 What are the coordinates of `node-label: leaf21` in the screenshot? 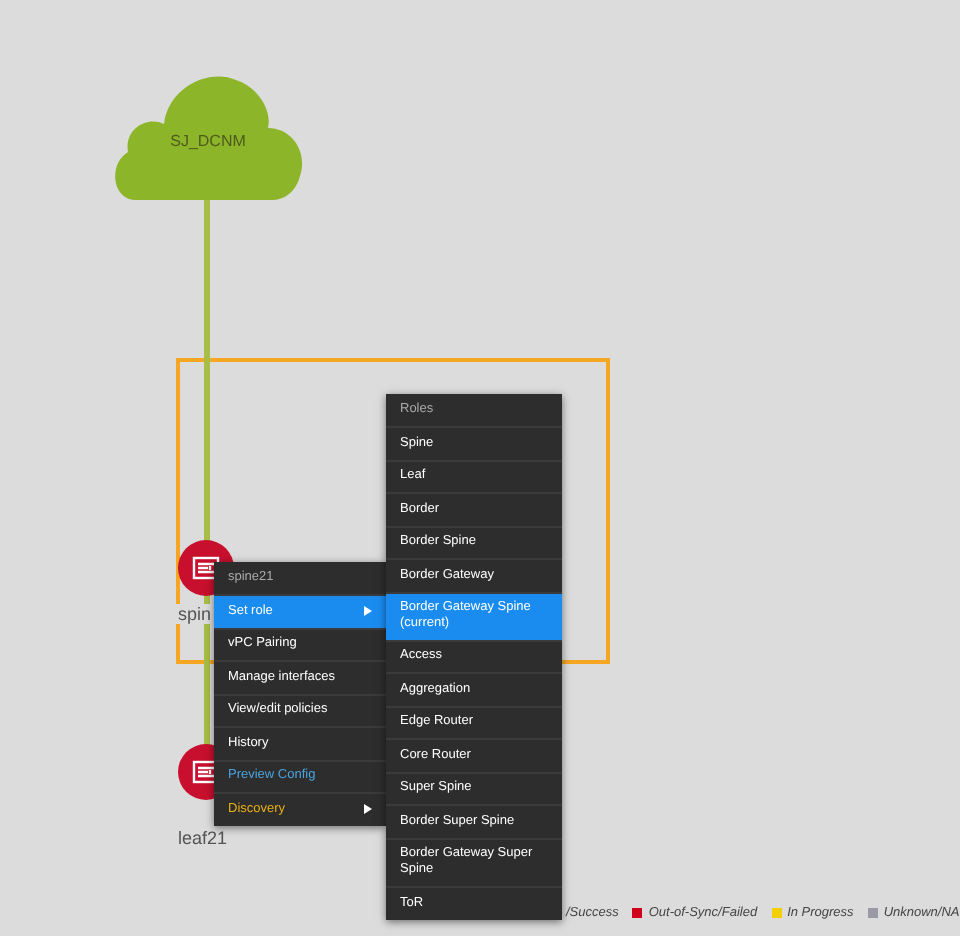 It's located at (202, 838).